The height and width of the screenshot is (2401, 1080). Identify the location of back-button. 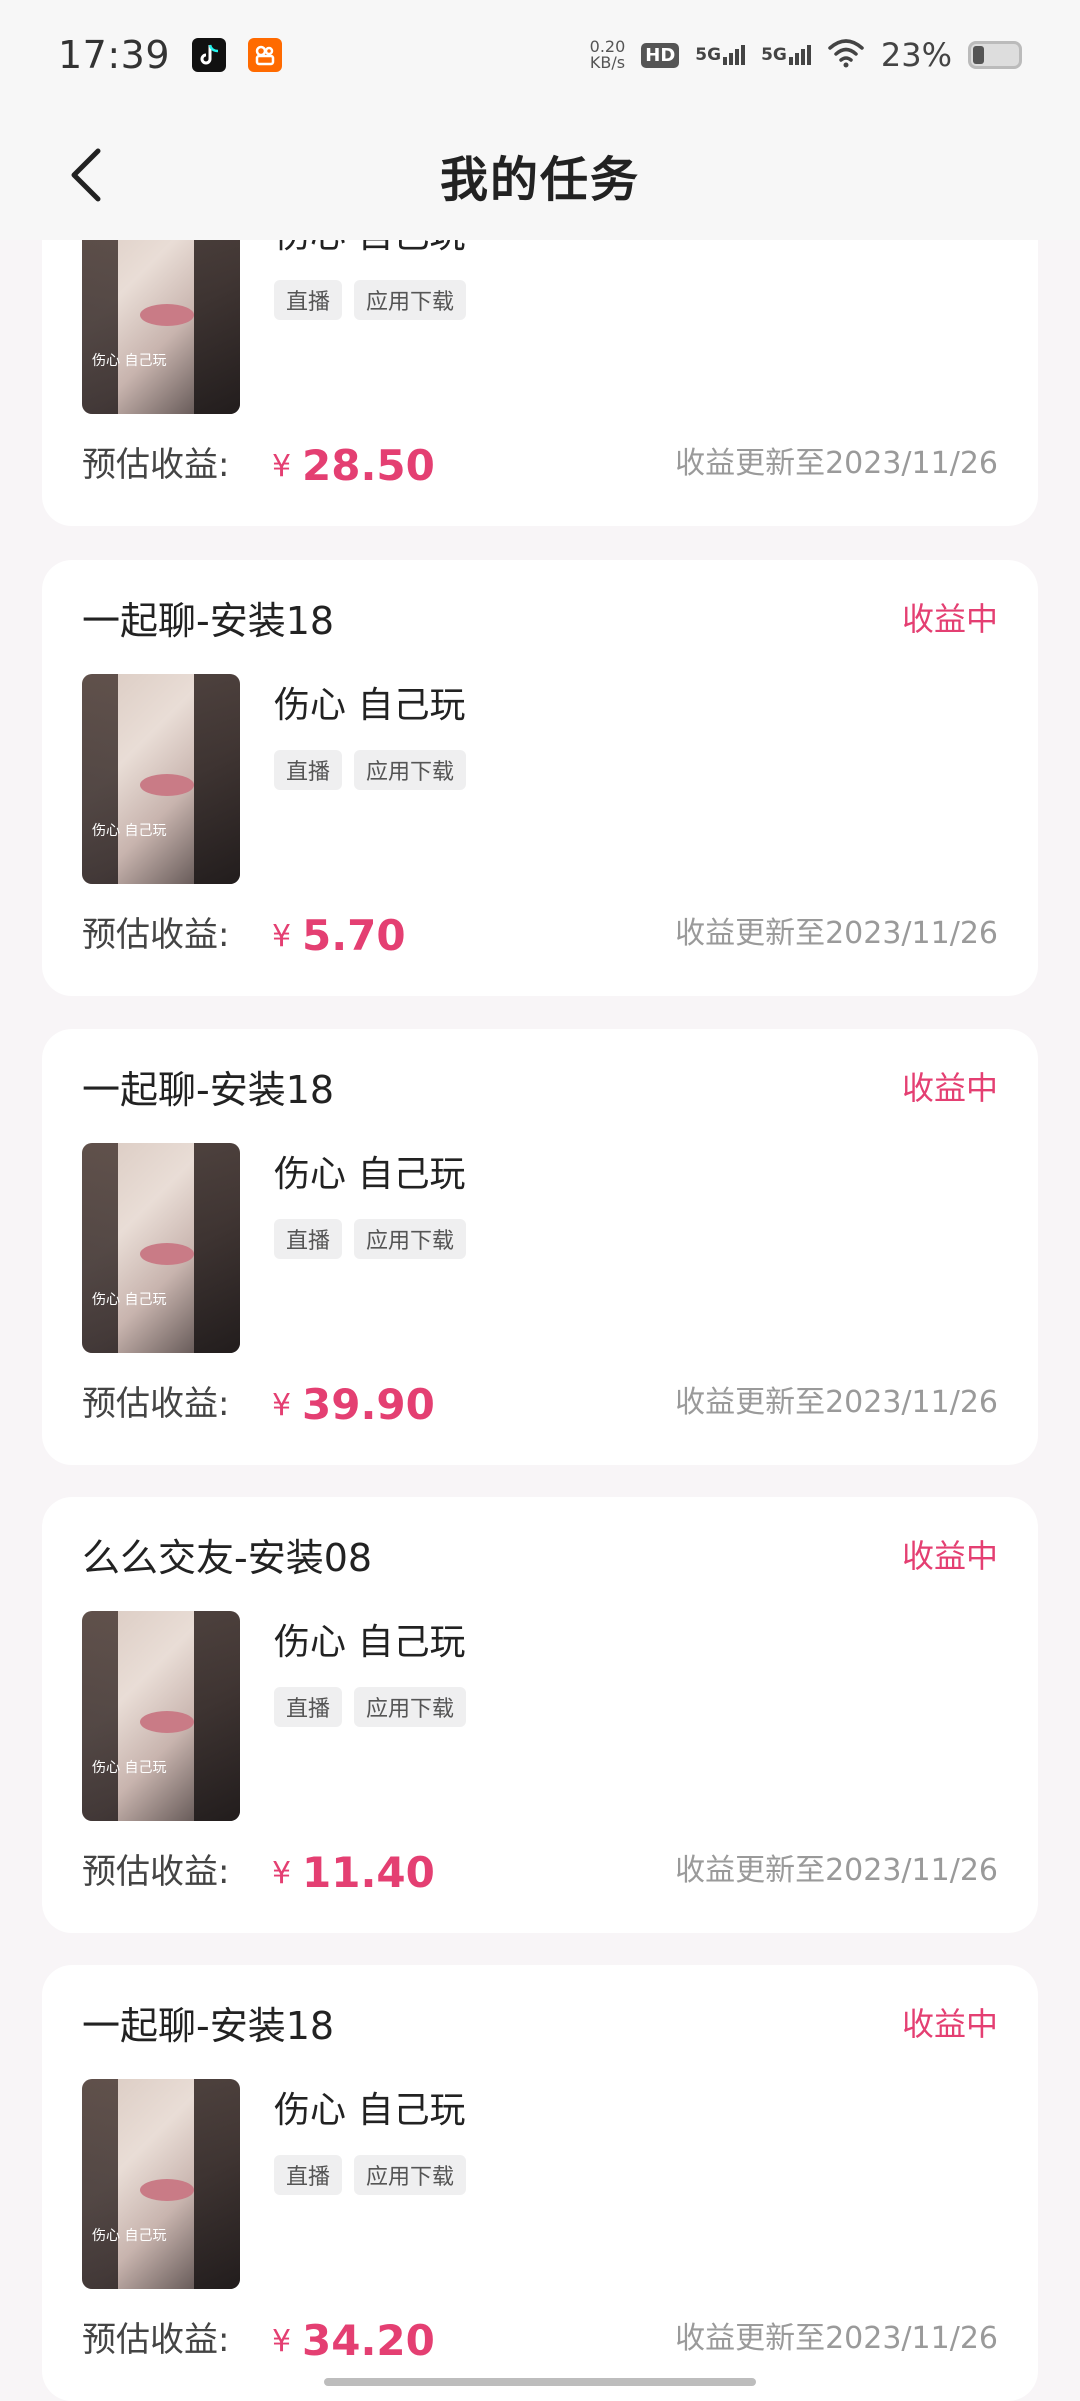
(86, 175).